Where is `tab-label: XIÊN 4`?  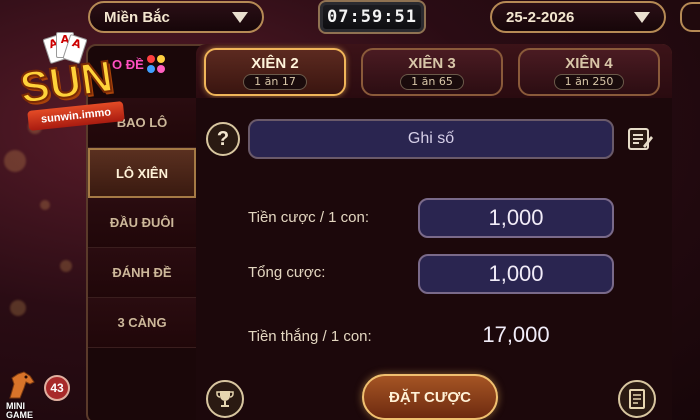
tab-label: XIÊN 4 is located at coordinates (589, 63).